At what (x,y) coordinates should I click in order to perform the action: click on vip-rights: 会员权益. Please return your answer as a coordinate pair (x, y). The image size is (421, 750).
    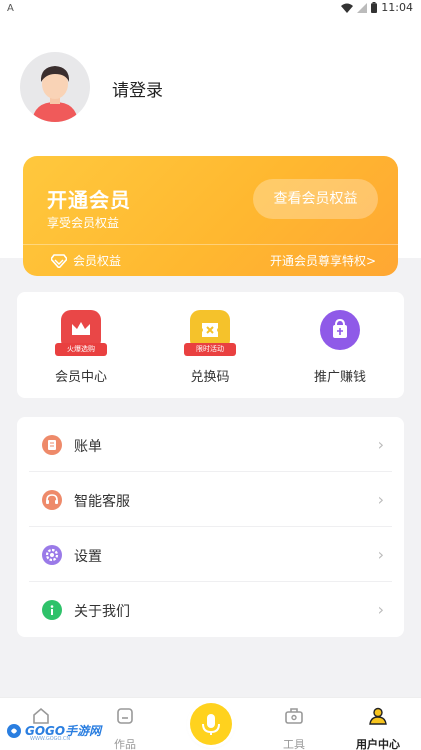
    Looking at the image, I should click on (86, 260).